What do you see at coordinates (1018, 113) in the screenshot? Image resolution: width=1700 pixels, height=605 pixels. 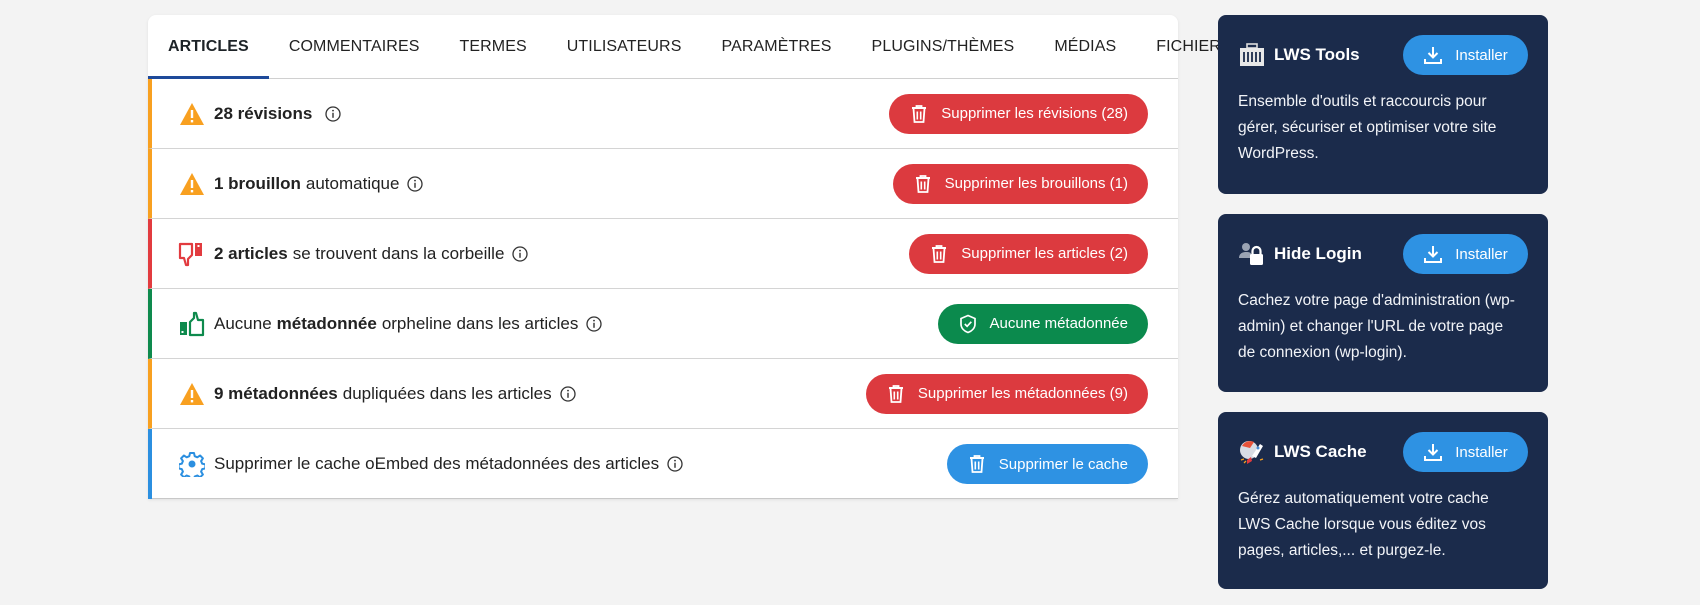 I see `delete-revisions-button: Supprimer les révisions (28)` at bounding box center [1018, 113].